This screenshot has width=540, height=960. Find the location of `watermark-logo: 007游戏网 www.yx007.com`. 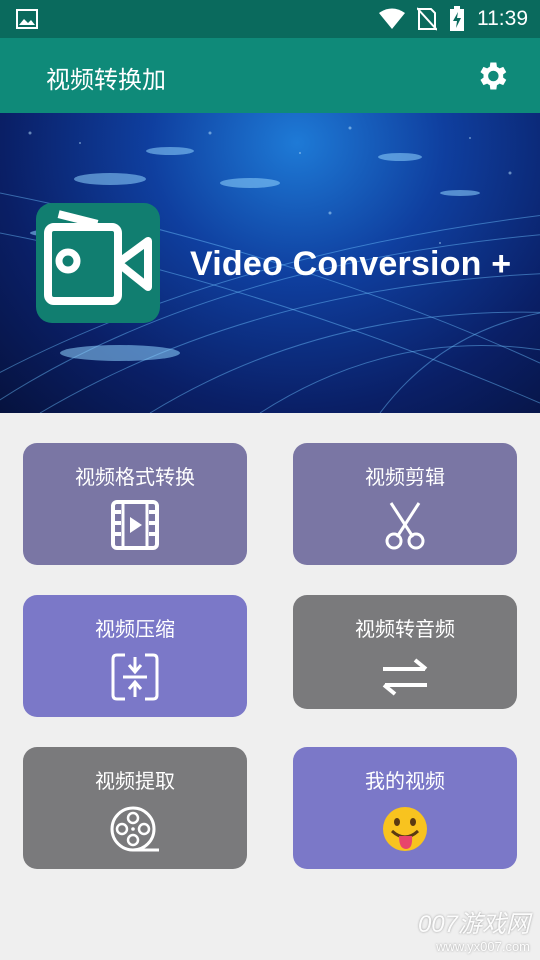

watermark-logo: 007游戏网 www.yx007.com is located at coordinates (474, 929).